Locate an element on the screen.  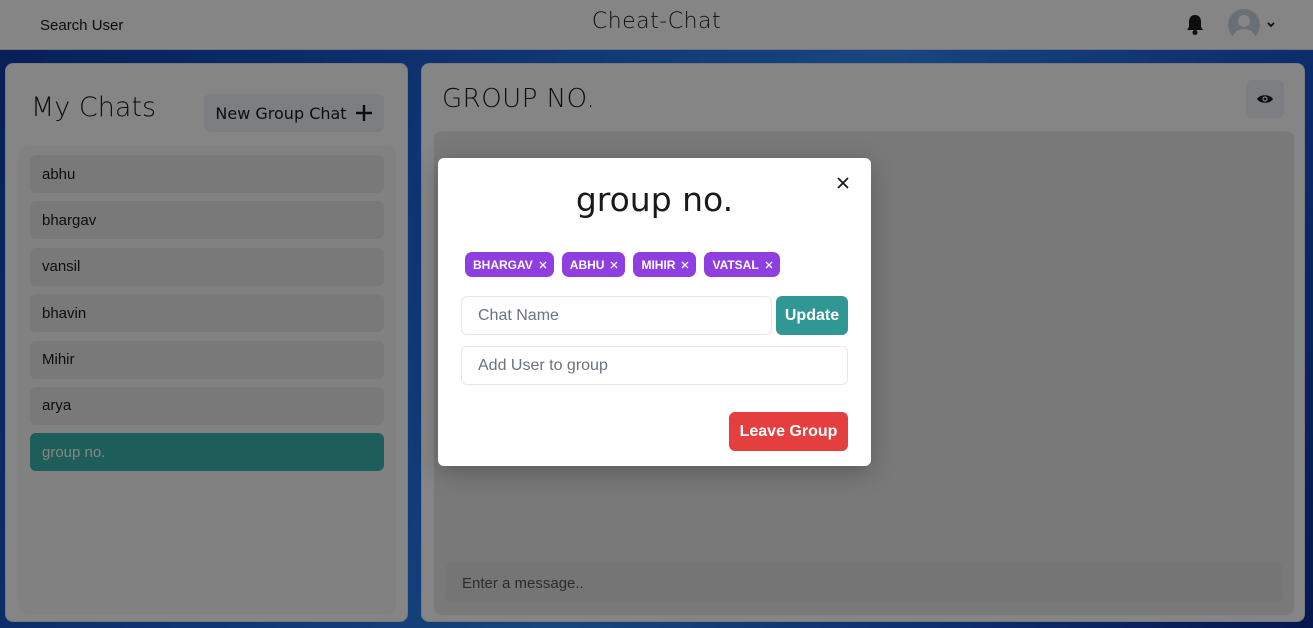
modal-title: group no. is located at coordinates (654, 199).